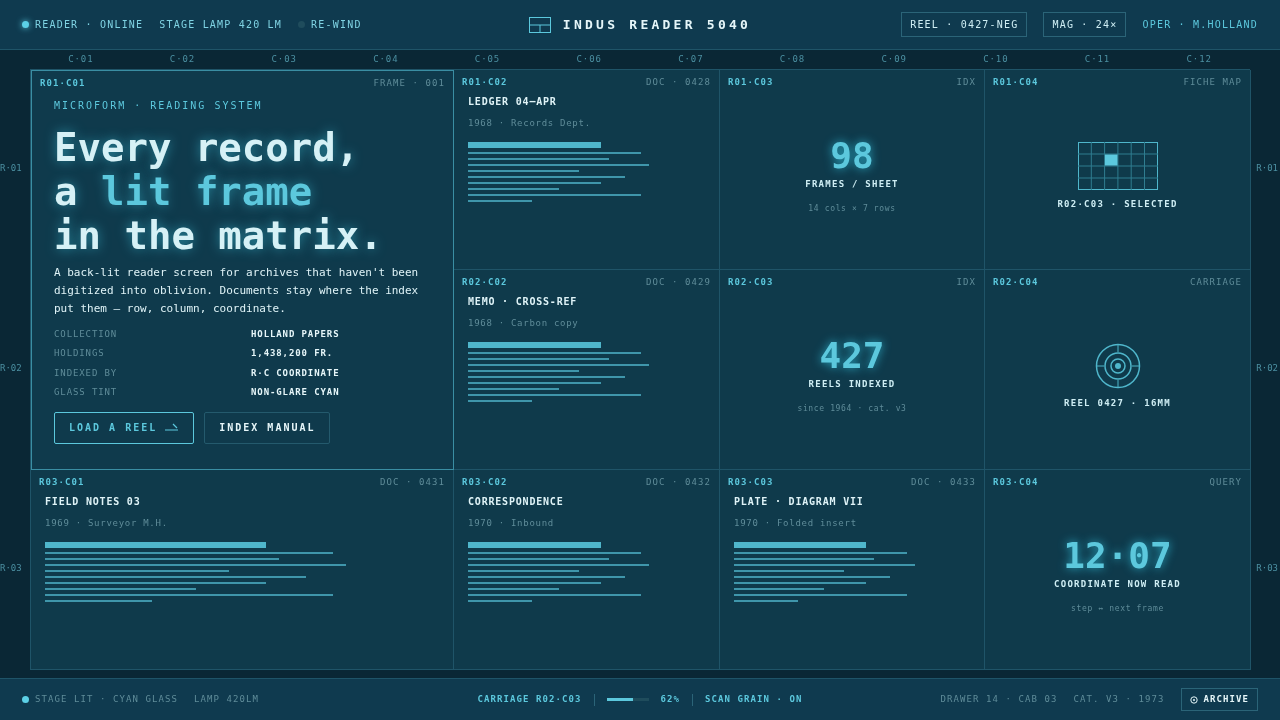  What do you see at coordinates (670, 699) in the screenshot?
I see `progress-reading: 62%` at bounding box center [670, 699].